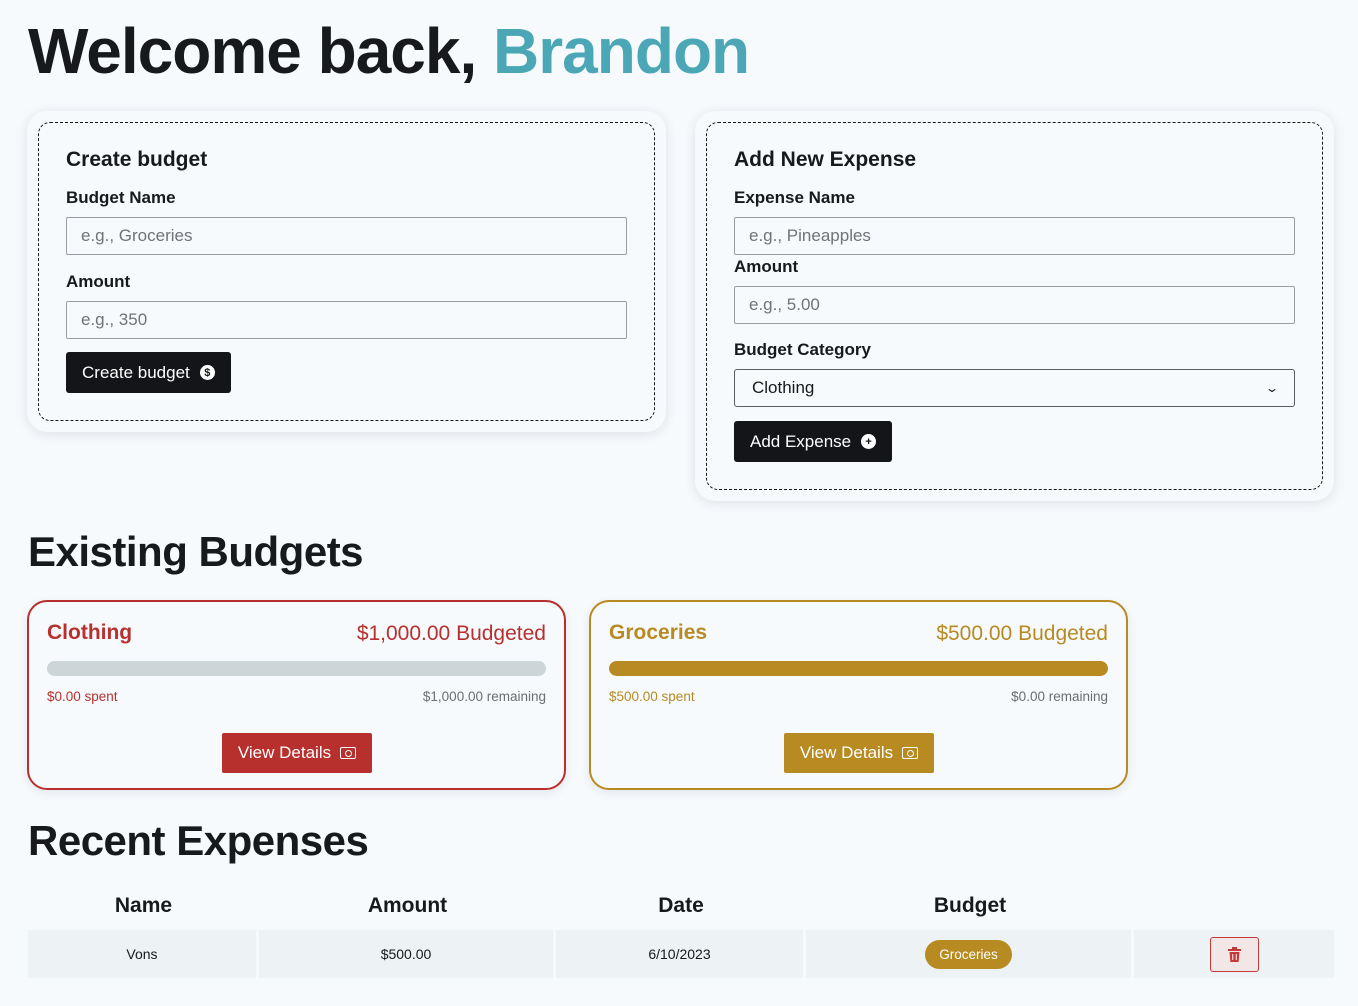 This screenshot has height=1006, width=1358. What do you see at coordinates (198, 840) in the screenshot?
I see `recent-expenses-heading: Recent Expenses` at bounding box center [198, 840].